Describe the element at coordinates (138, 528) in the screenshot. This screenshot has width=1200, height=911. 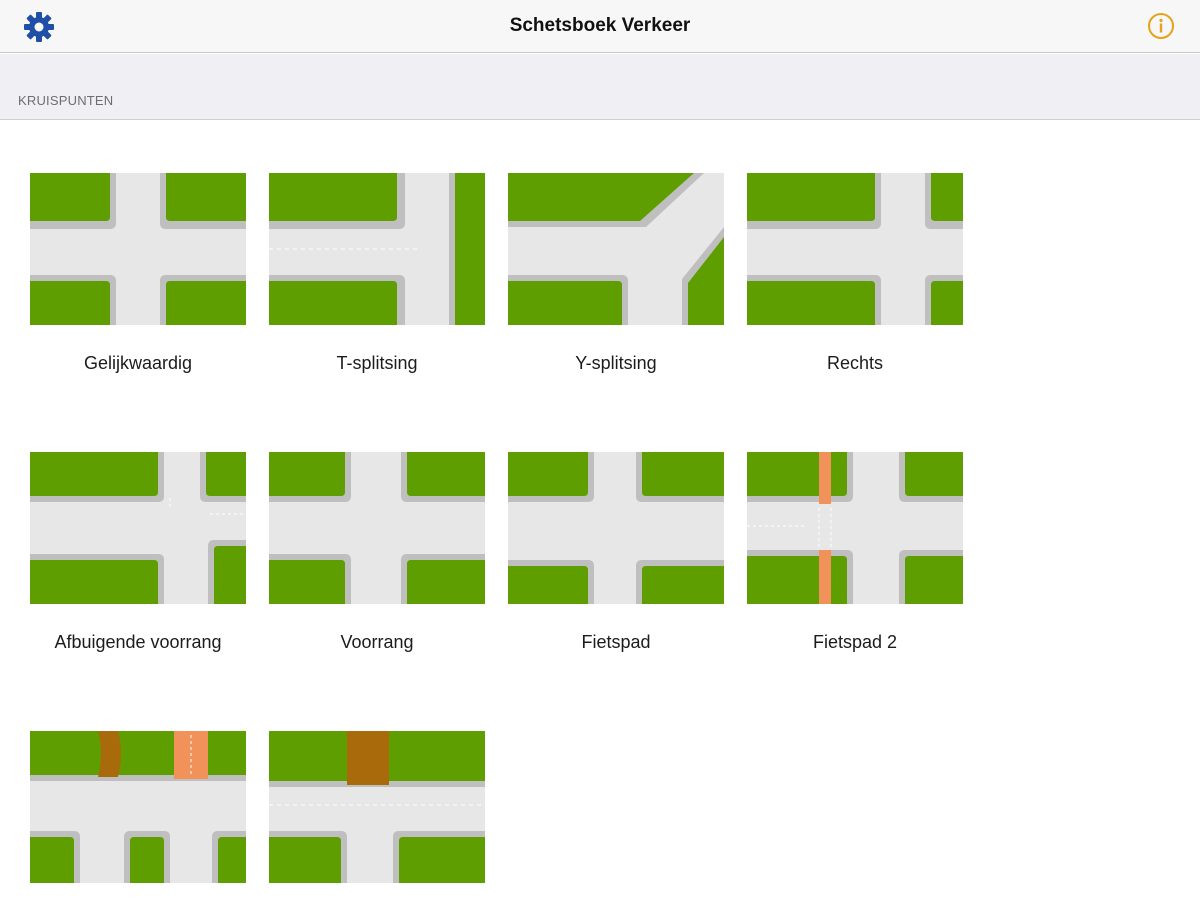
I see `bending-priority-thumbnail` at that location.